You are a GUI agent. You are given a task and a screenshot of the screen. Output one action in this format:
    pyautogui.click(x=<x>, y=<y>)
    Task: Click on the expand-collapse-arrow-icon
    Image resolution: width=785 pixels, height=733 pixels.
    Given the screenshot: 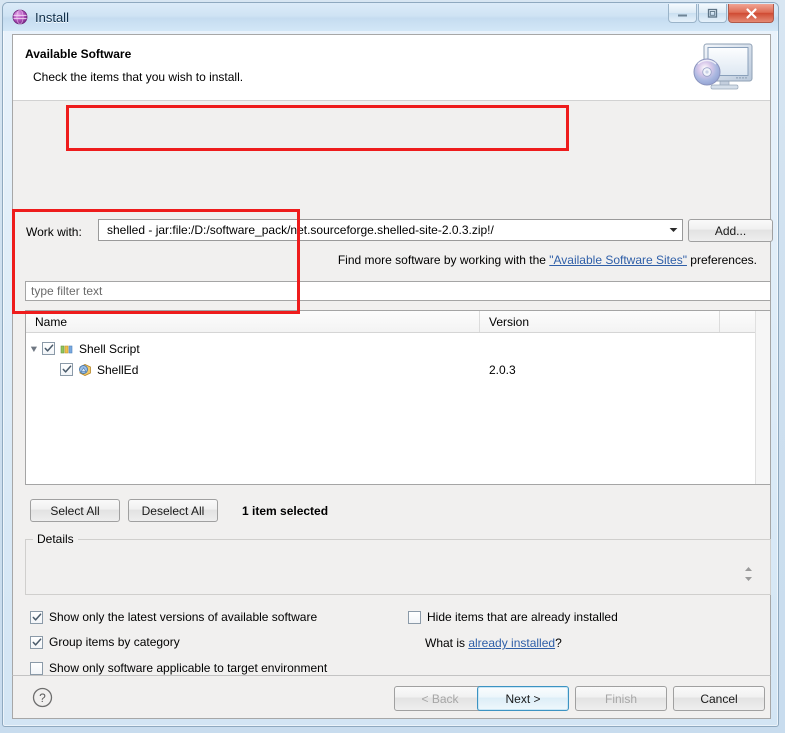 What is the action you would take?
    pyautogui.click(x=34, y=349)
    